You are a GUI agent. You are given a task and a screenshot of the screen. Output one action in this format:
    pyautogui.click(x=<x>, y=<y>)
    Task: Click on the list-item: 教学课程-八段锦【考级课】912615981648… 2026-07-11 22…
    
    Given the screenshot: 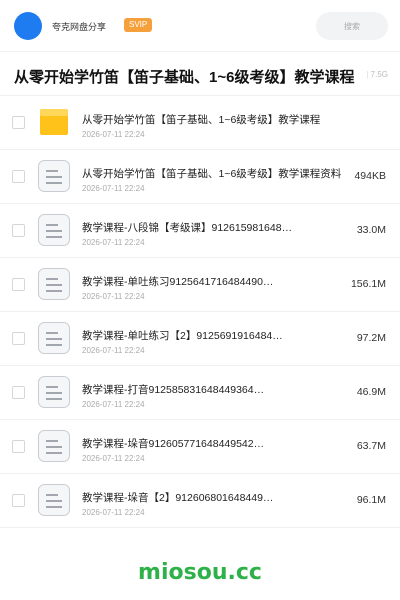 What is the action you would take?
    pyautogui.click(x=200, y=231)
    